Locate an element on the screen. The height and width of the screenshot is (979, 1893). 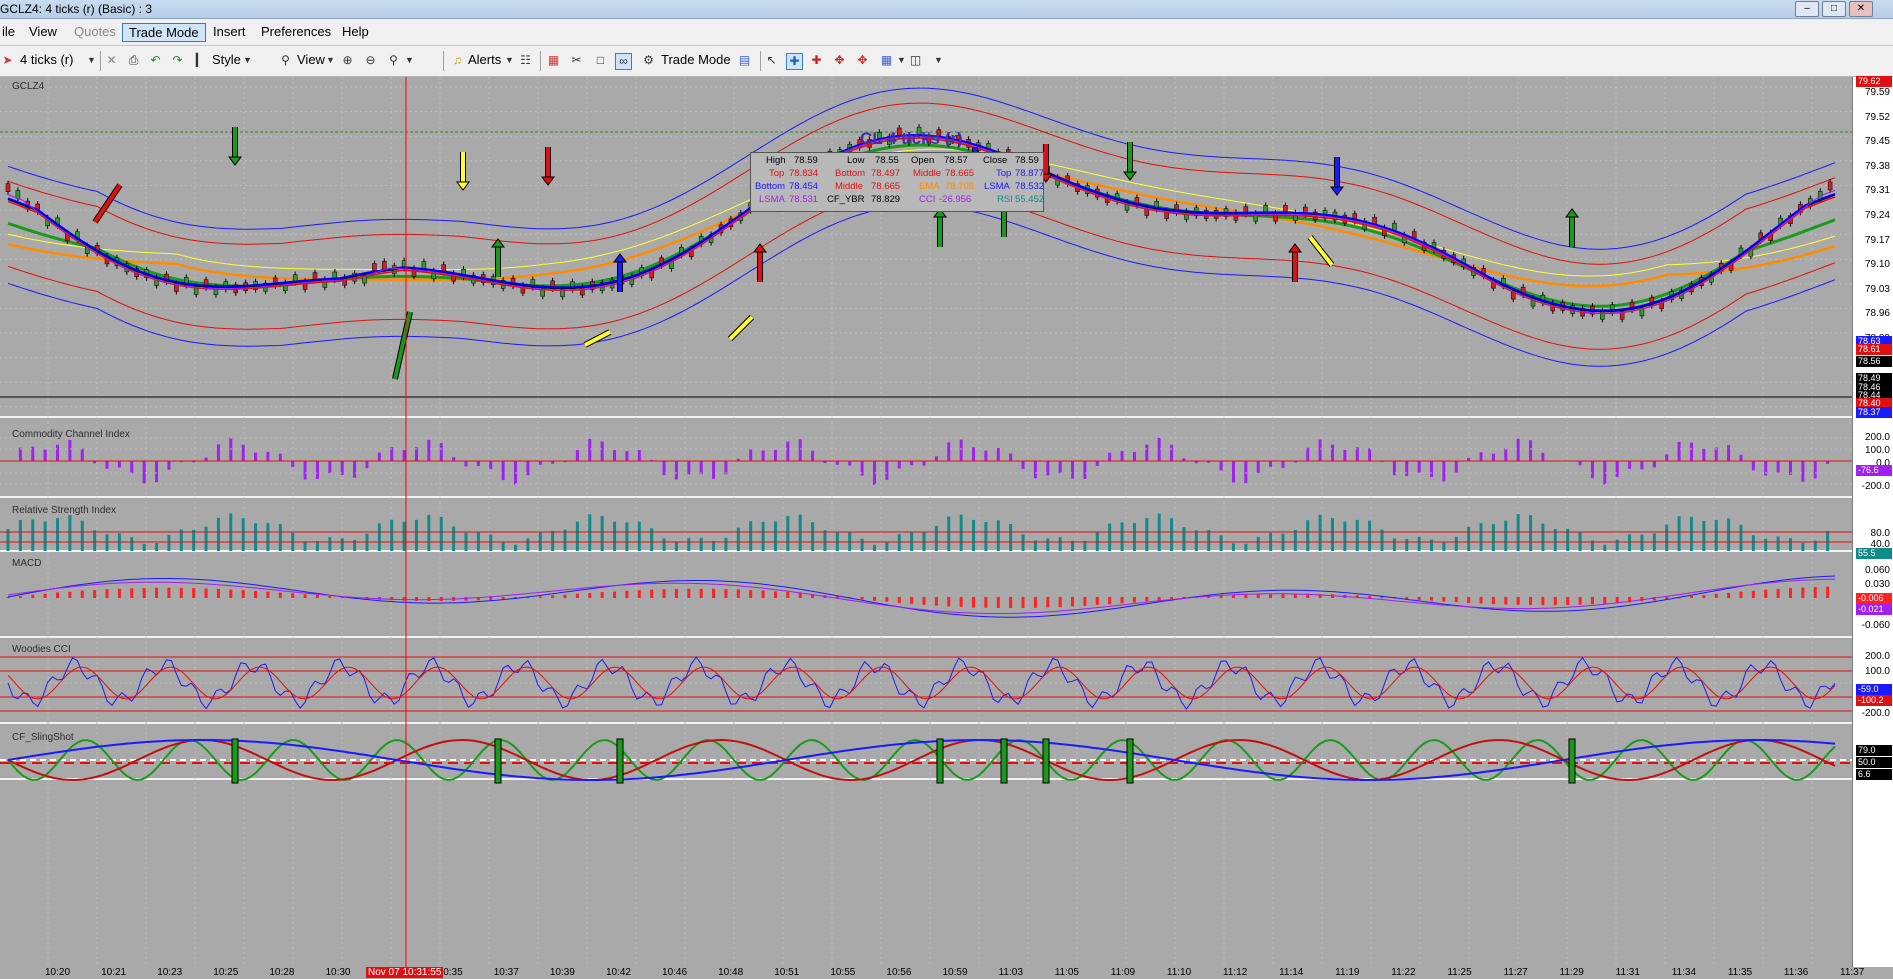
target-icon: ✥ is located at coordinates (839, 60).